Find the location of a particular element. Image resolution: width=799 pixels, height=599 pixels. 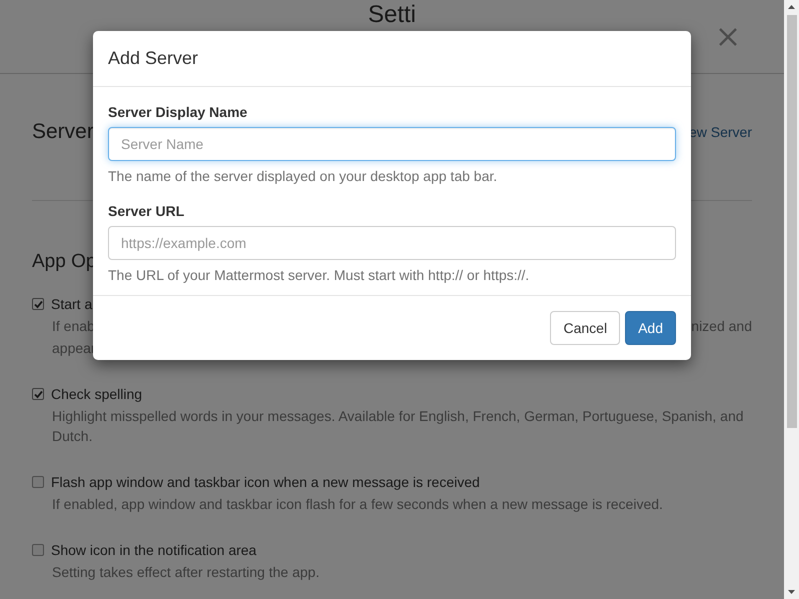

option-description: If enabled, app window and taskbar icon flash for a few seconds when a new message is received. is located at coordinates (357, 504).